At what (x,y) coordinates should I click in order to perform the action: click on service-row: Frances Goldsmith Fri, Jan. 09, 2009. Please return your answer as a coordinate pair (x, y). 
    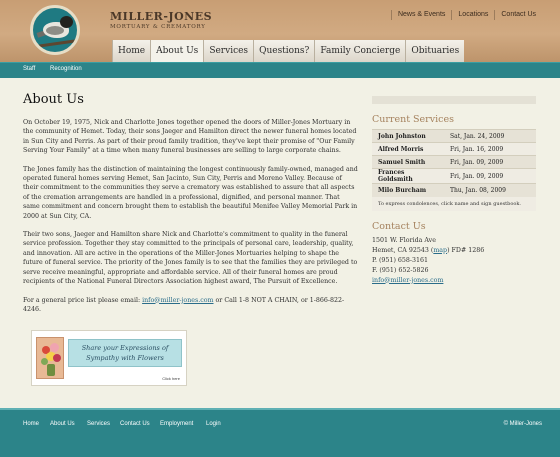
    Looking at the image, I should click on (454, 176).